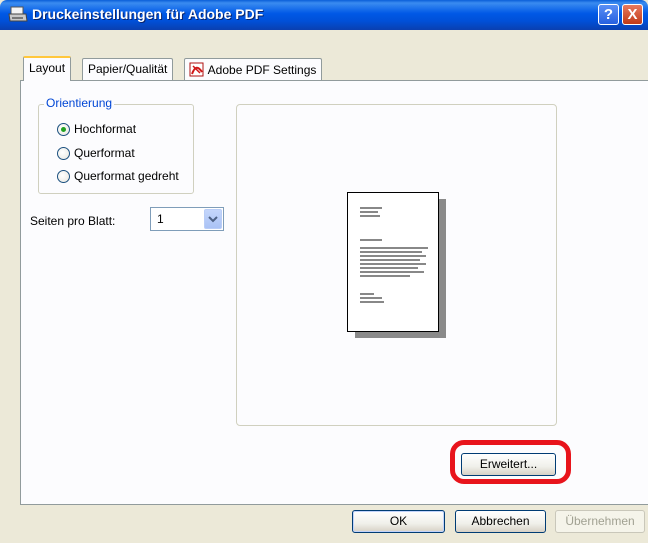  What do you see at coordinates (160, 219) in the screenshot?
I see `pages-per-sheet-value: 1` at bounding box center [160, 219].